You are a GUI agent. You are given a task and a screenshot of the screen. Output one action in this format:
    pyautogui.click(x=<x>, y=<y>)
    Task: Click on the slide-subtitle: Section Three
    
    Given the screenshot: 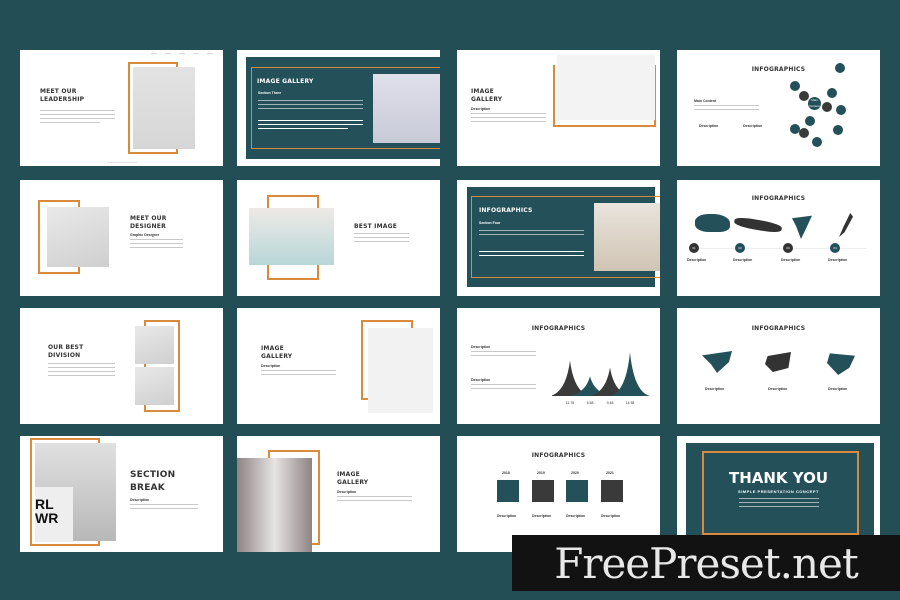 What is the action you would take?
    pyautogui.click(x=270, y=93)
    